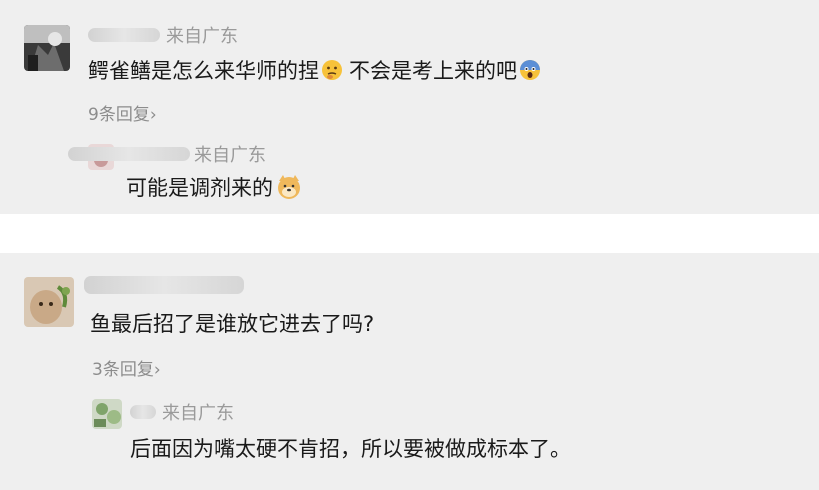 This screenshot has width=819, height=490. I want to click on reply-count-link: 3条回复›, so click(126, 367).